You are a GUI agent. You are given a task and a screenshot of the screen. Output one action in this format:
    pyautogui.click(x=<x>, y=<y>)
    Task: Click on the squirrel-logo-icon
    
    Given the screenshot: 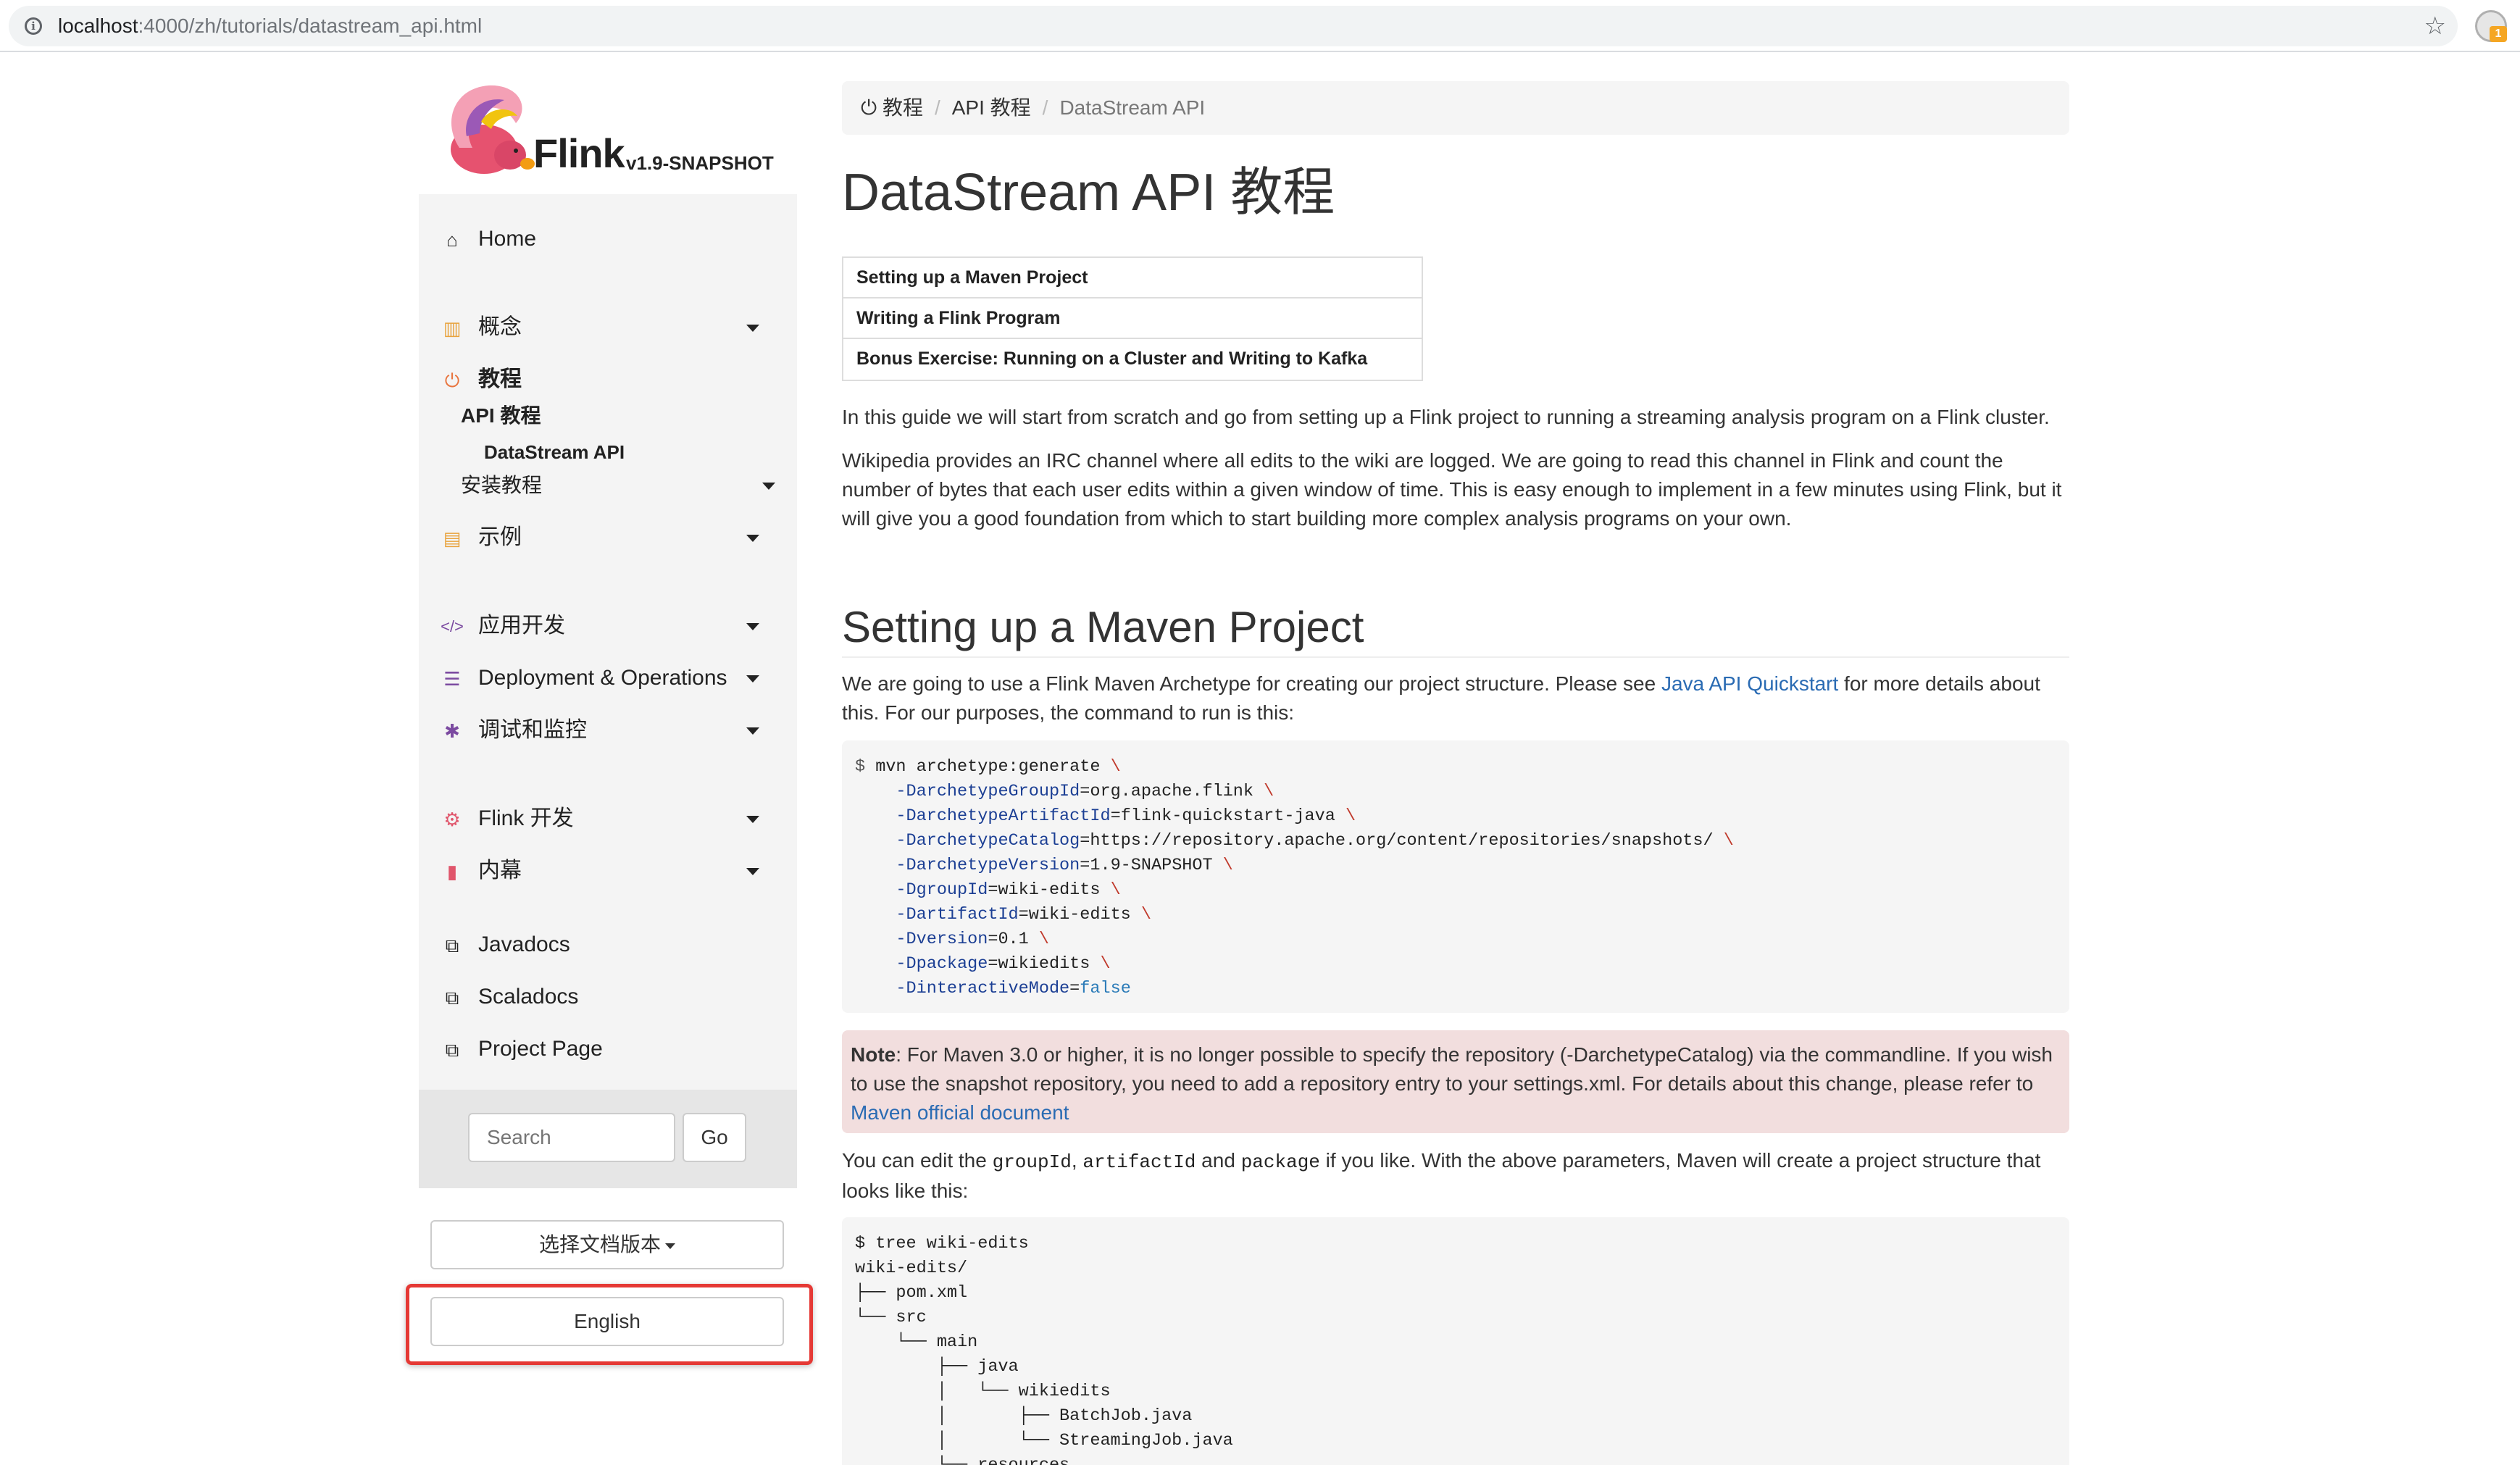 What is the action you would take?
    pyautogui.click(x=493, y=129)
    